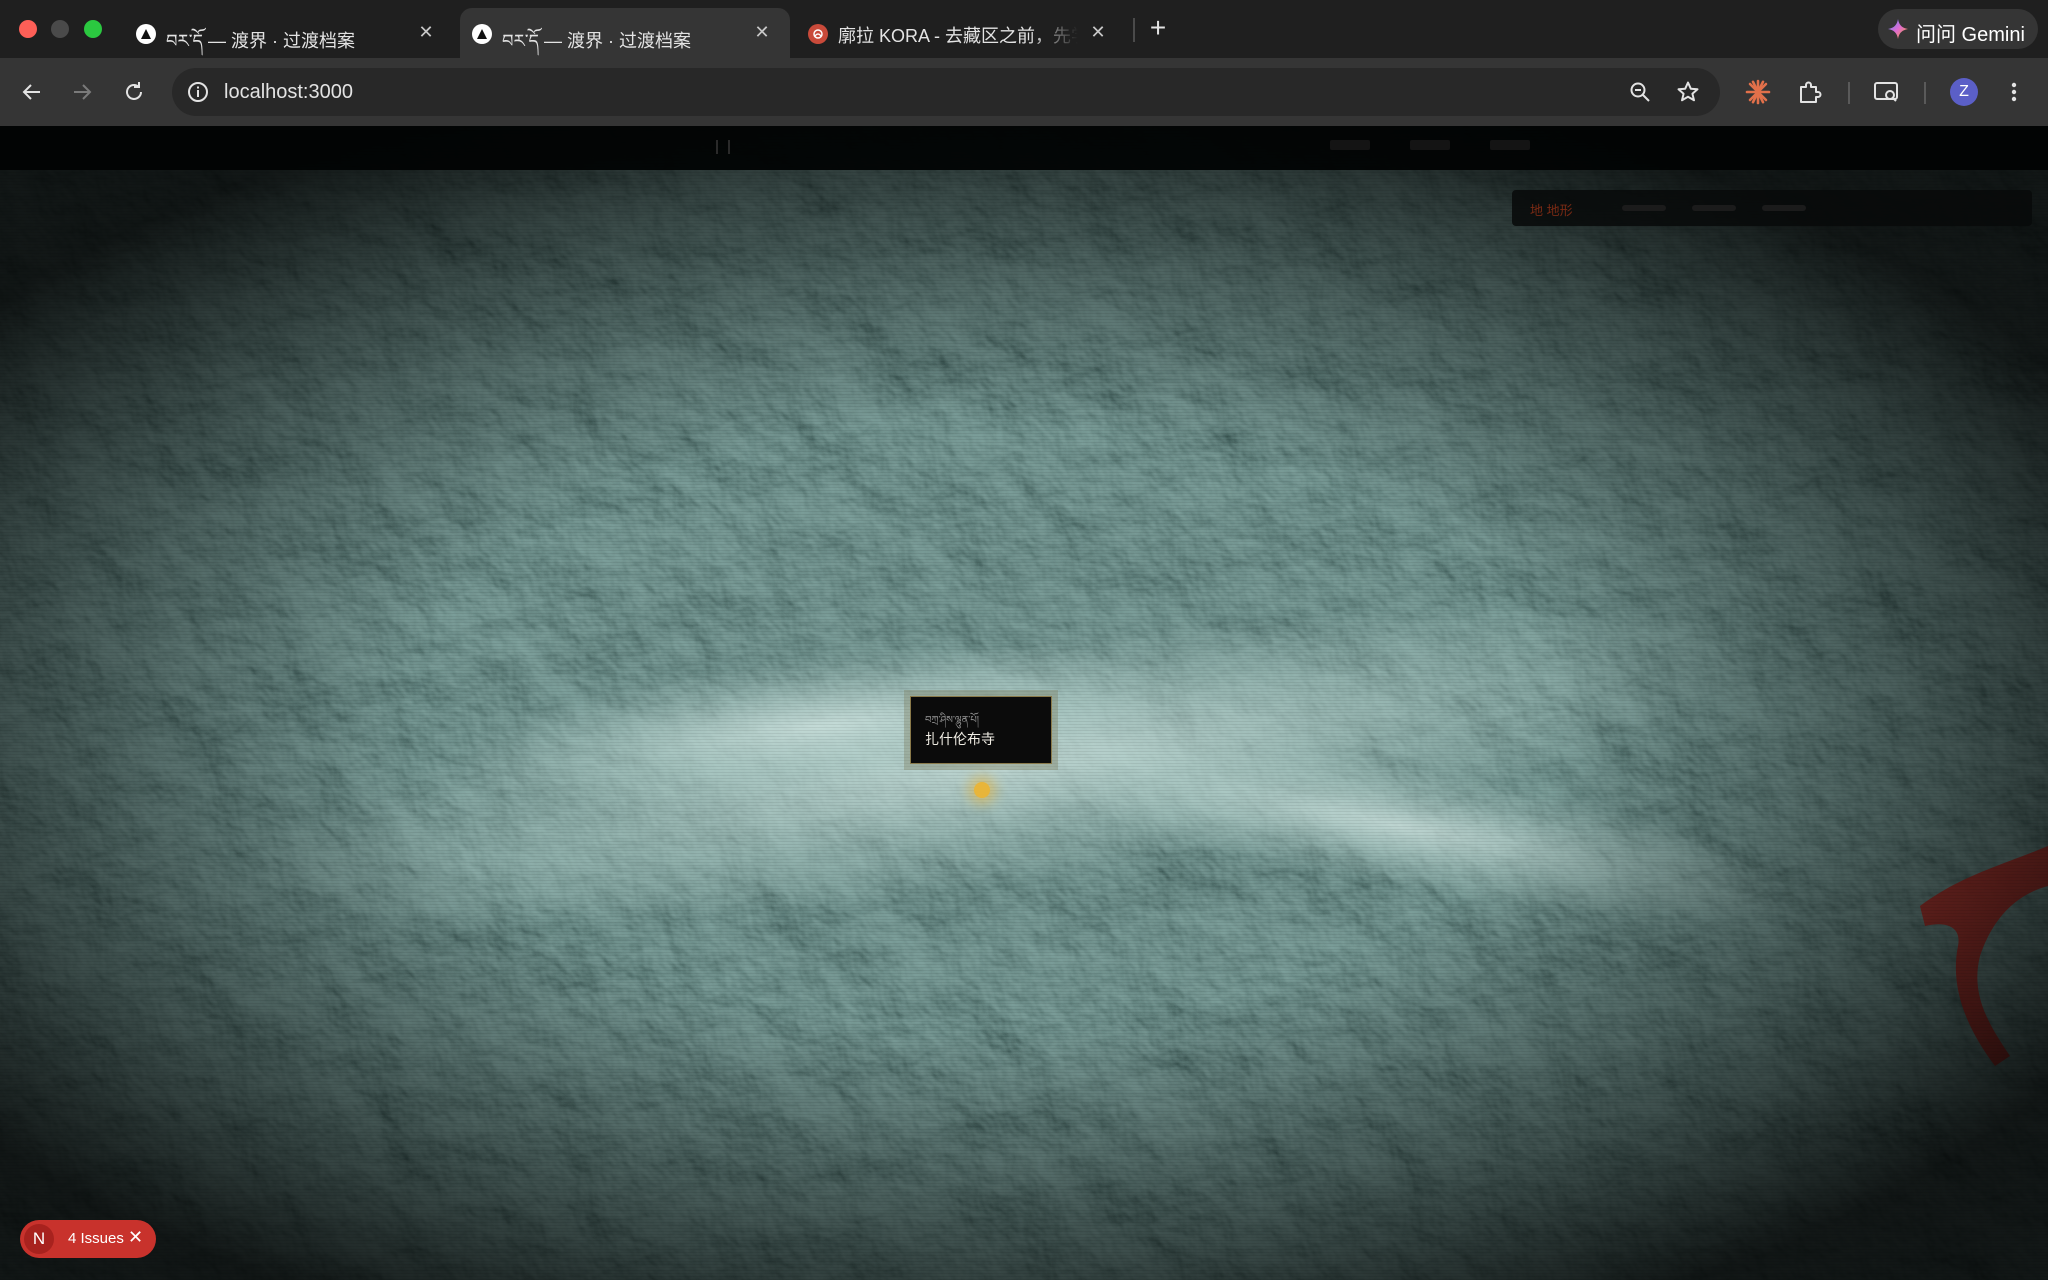 The image size is (2048, 1280). I want to click on gemini-spark-icon, so click(1898, 32).